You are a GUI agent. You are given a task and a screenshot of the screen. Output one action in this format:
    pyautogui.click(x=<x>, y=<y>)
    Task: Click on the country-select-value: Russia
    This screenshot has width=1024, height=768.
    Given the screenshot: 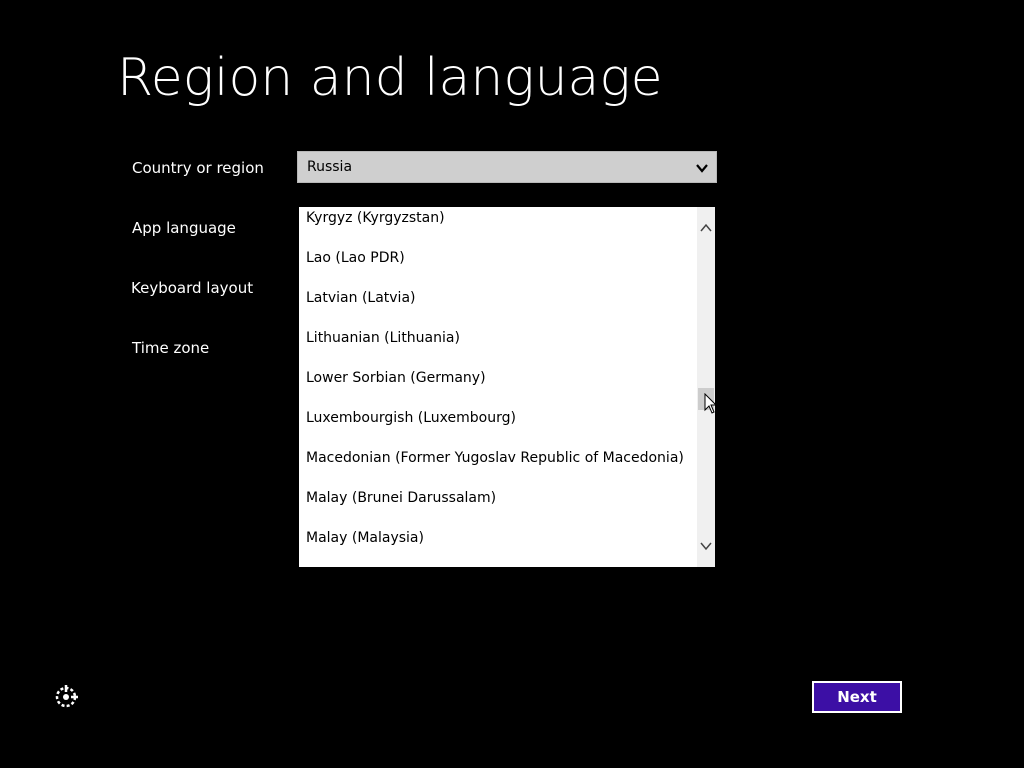 What is the action you would take?
    pyautogui.click(x=330, y=167)
    